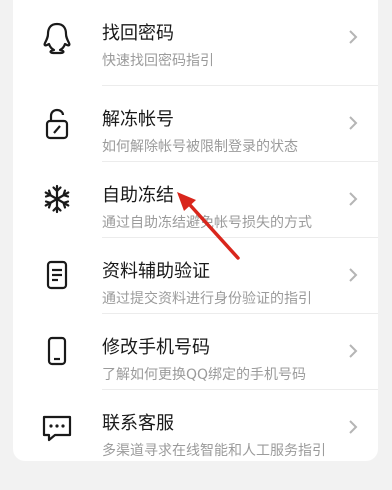 The height and width of the screenshot is (490, 392). I want to click on menu-item-change-phone: 修改手机号码 了解如何更换QQ绑定的手机号码, so click(195, 351).